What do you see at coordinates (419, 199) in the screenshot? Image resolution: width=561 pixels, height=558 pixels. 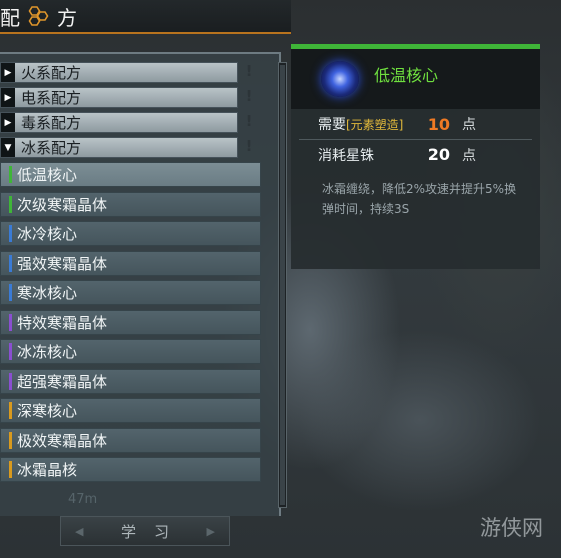 I see `detail-description: 冰霜缠绕，降低2%攻速并提升5%换弹时间，持续3S` at bounding box center [419, 199].